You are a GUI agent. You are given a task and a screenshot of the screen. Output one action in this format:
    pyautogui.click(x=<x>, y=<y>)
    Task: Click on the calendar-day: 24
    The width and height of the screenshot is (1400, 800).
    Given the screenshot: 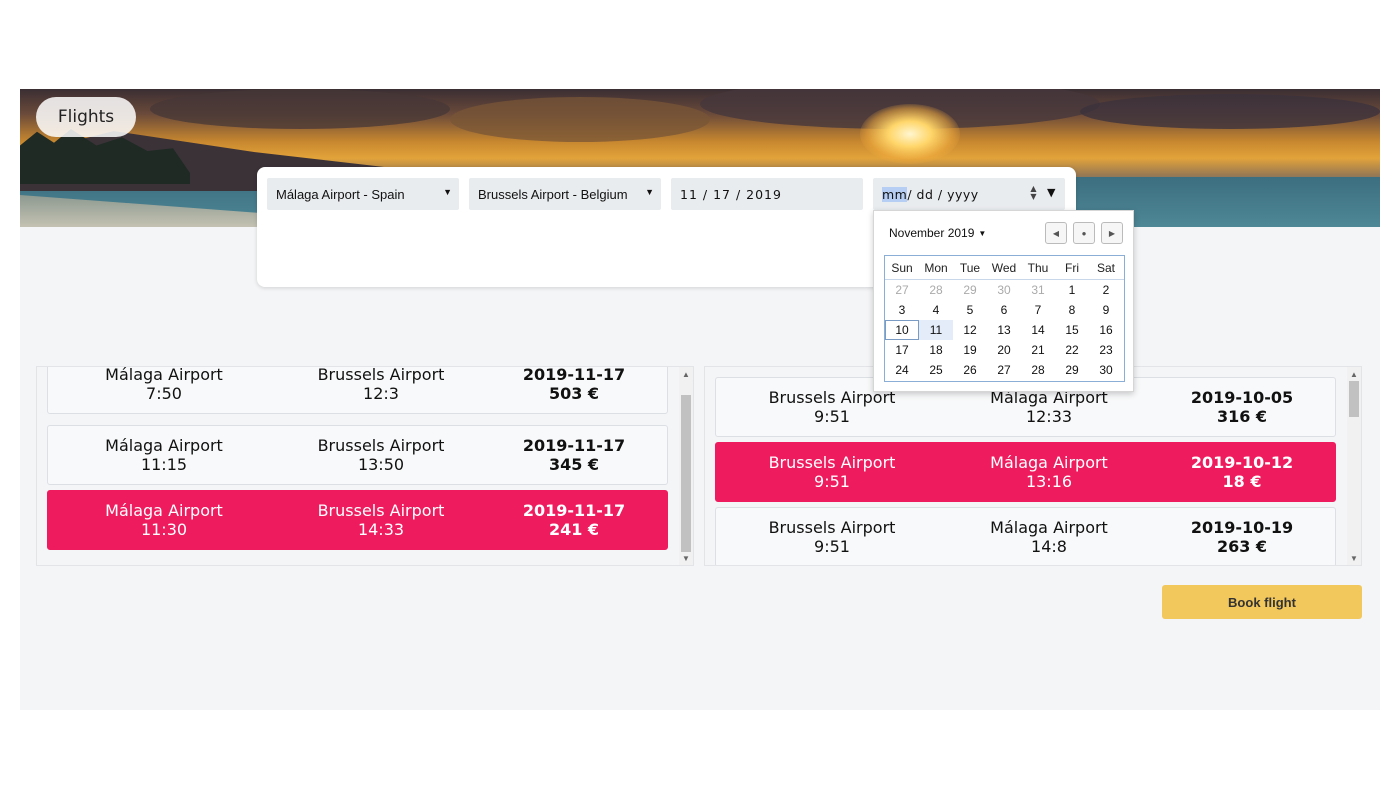 What is the action you would take?
    pyautogui.click(x=902, y=370)
    